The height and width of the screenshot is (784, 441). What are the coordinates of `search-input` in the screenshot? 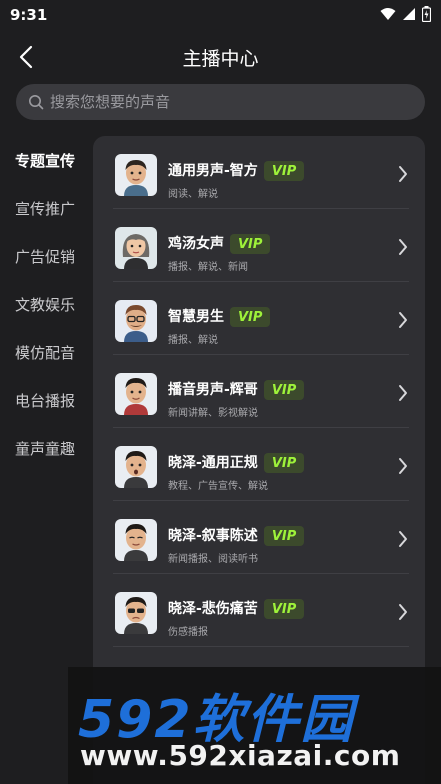 It's located at (220, 102).